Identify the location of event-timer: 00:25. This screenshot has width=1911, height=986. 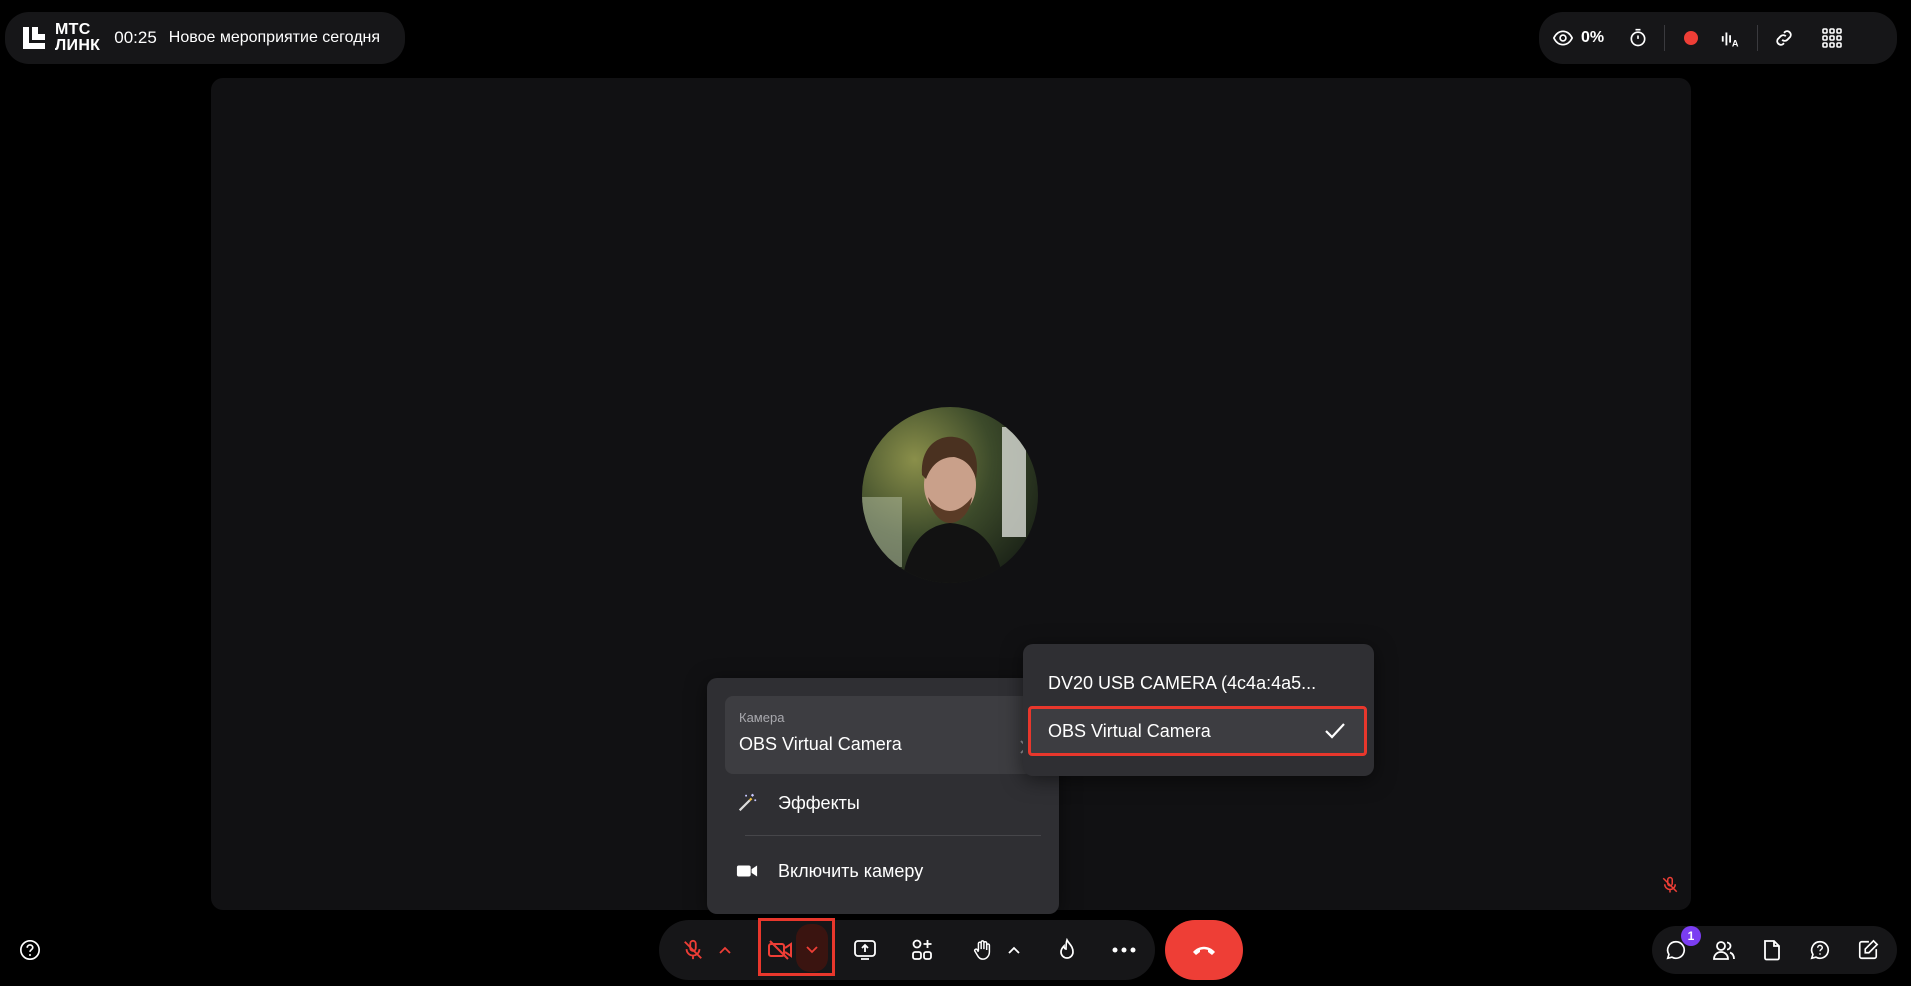
(135, 37).